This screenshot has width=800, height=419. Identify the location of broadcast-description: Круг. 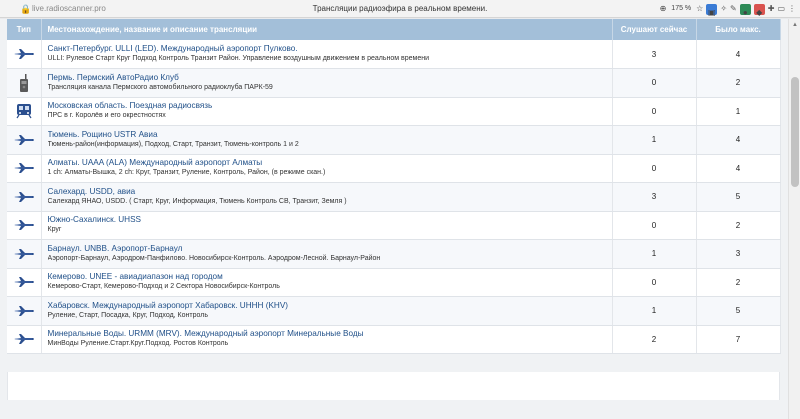
(54, 230).